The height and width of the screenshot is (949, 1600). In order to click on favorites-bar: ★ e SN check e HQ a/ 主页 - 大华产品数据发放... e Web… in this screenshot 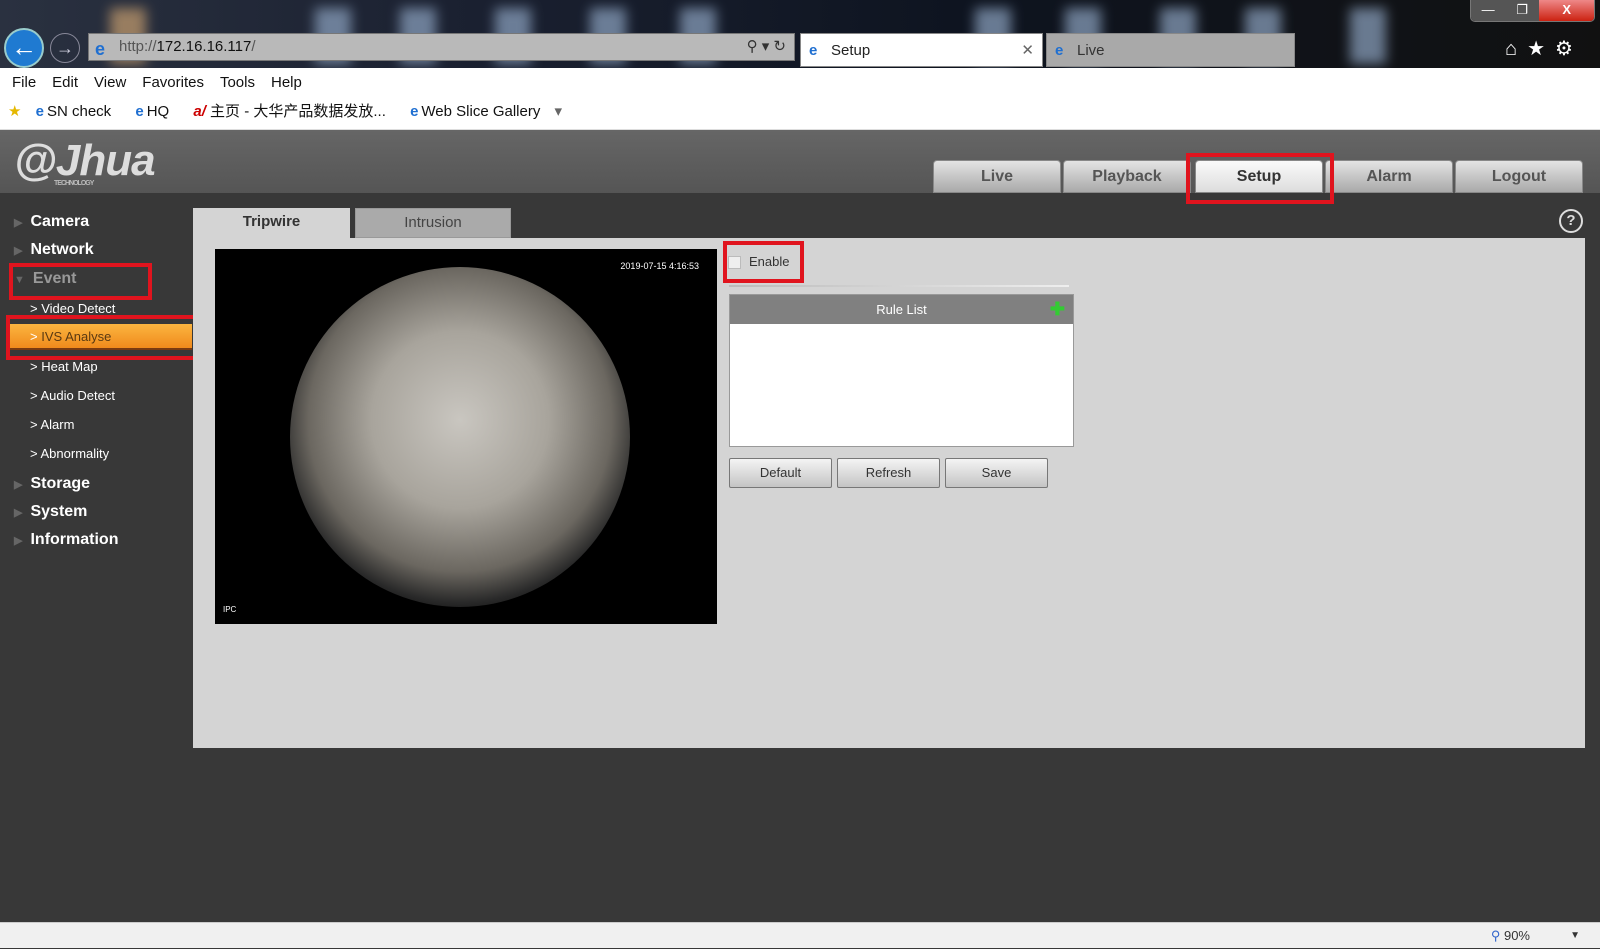, I will do `click(800, 113)`.